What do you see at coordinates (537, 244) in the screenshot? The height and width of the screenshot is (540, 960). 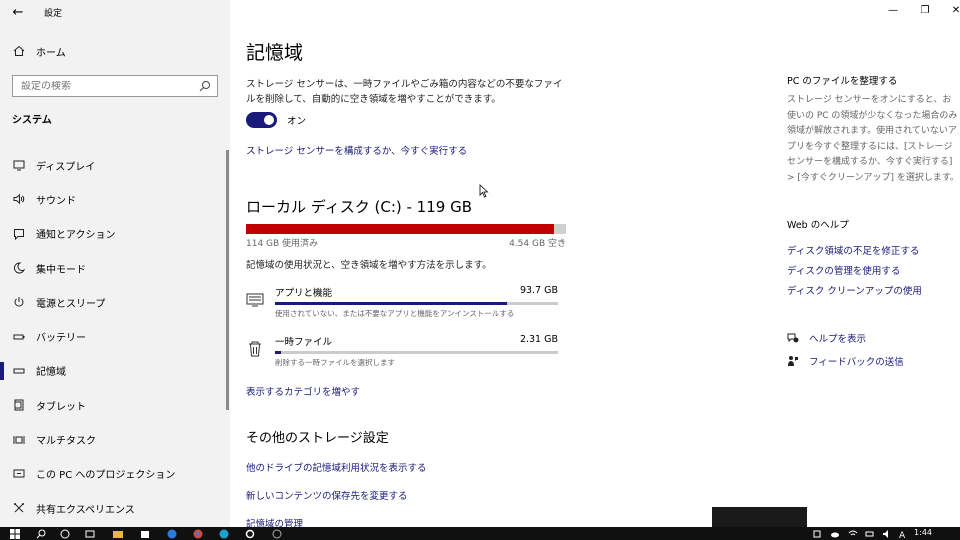 I see `disk-free-text: 4.54 GB 空き` at bounding box center [537, 244].